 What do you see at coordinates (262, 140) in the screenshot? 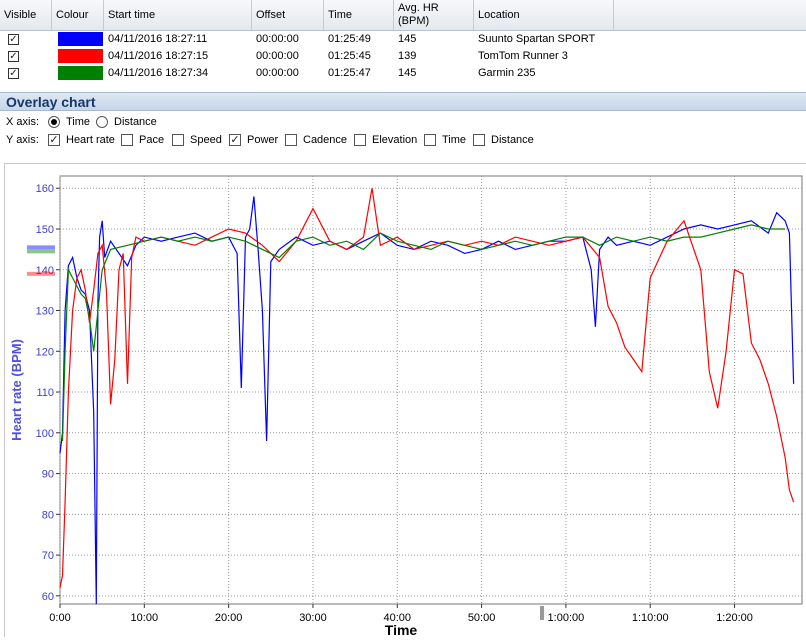
I see `power-label: Power` at bounding box center [262, 140].